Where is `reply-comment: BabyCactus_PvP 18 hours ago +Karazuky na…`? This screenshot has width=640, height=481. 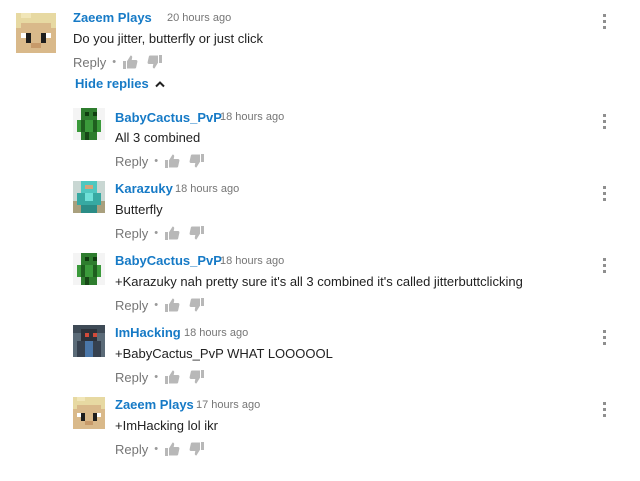 reply-comment: BabyCactus_PvP 18 hours ago +Karazuky na… is located at coordinates (320, 284).